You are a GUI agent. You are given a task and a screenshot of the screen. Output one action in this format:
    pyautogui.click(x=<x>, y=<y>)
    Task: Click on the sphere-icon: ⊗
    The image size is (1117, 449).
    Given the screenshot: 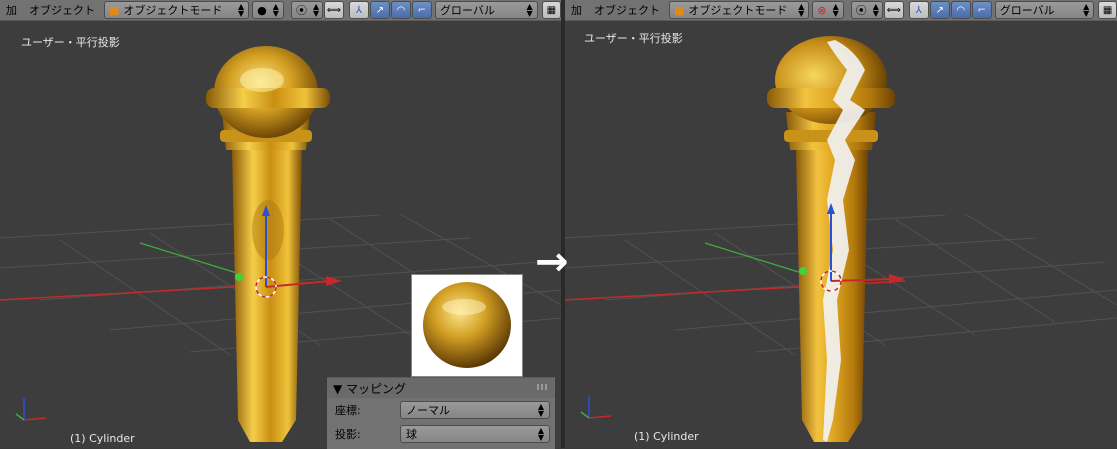 What is the action you would take?
    pyautogui.click(x=822, y=10)
    